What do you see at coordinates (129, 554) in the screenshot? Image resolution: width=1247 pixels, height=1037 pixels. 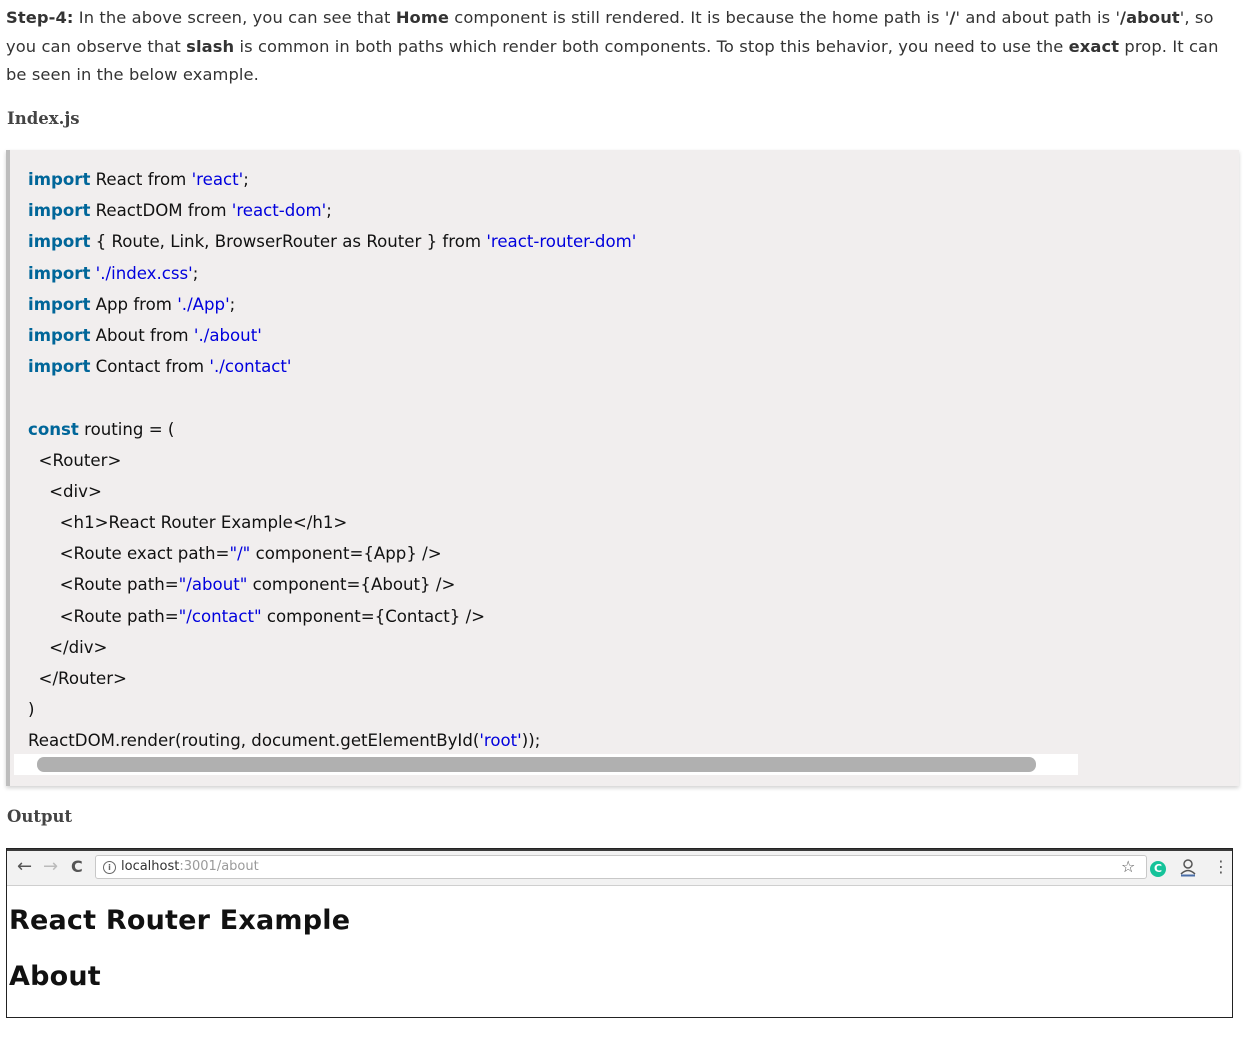 I see `code-text: <Route exact path=` at bounding box center [129, 554].